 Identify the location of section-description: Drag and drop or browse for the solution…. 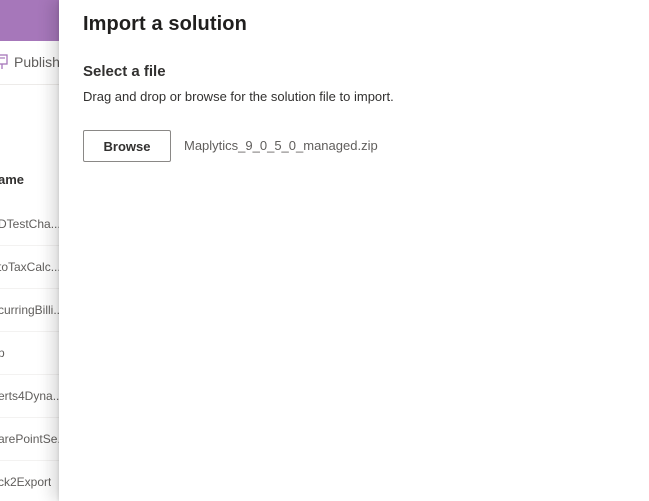
(238, 96).